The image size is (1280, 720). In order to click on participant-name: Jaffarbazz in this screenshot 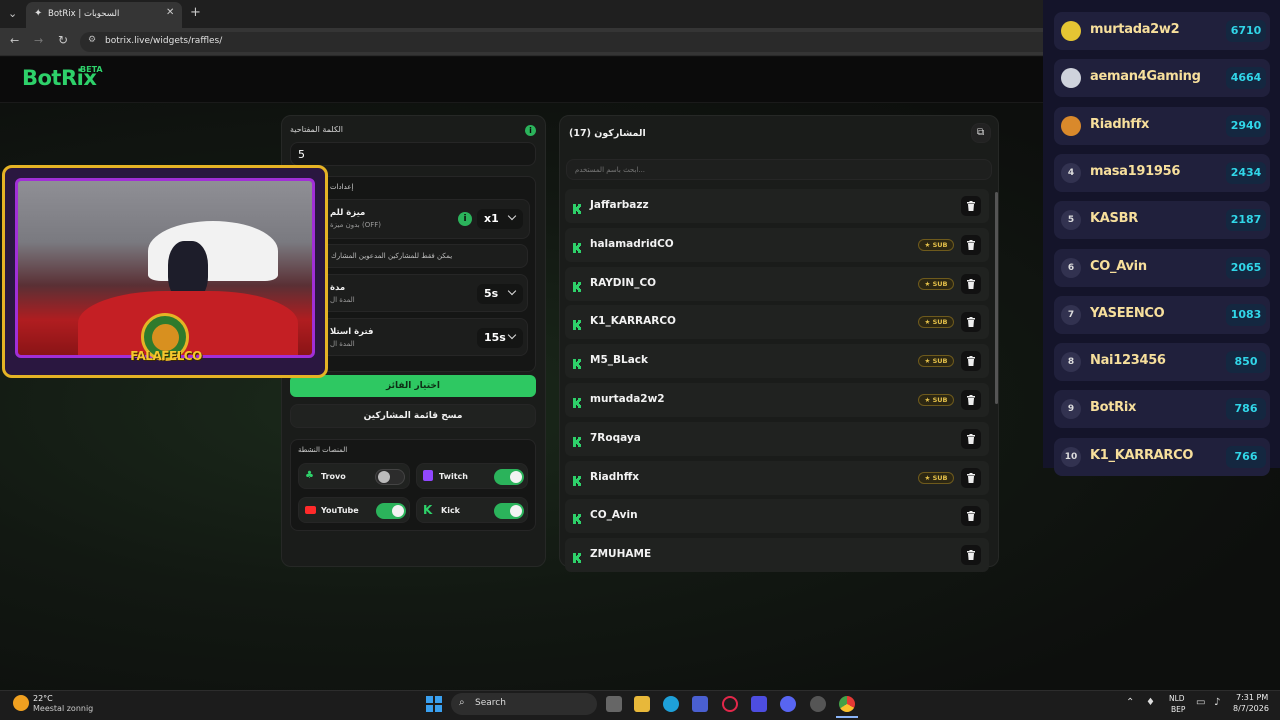, I will do `click(619, 205)`.